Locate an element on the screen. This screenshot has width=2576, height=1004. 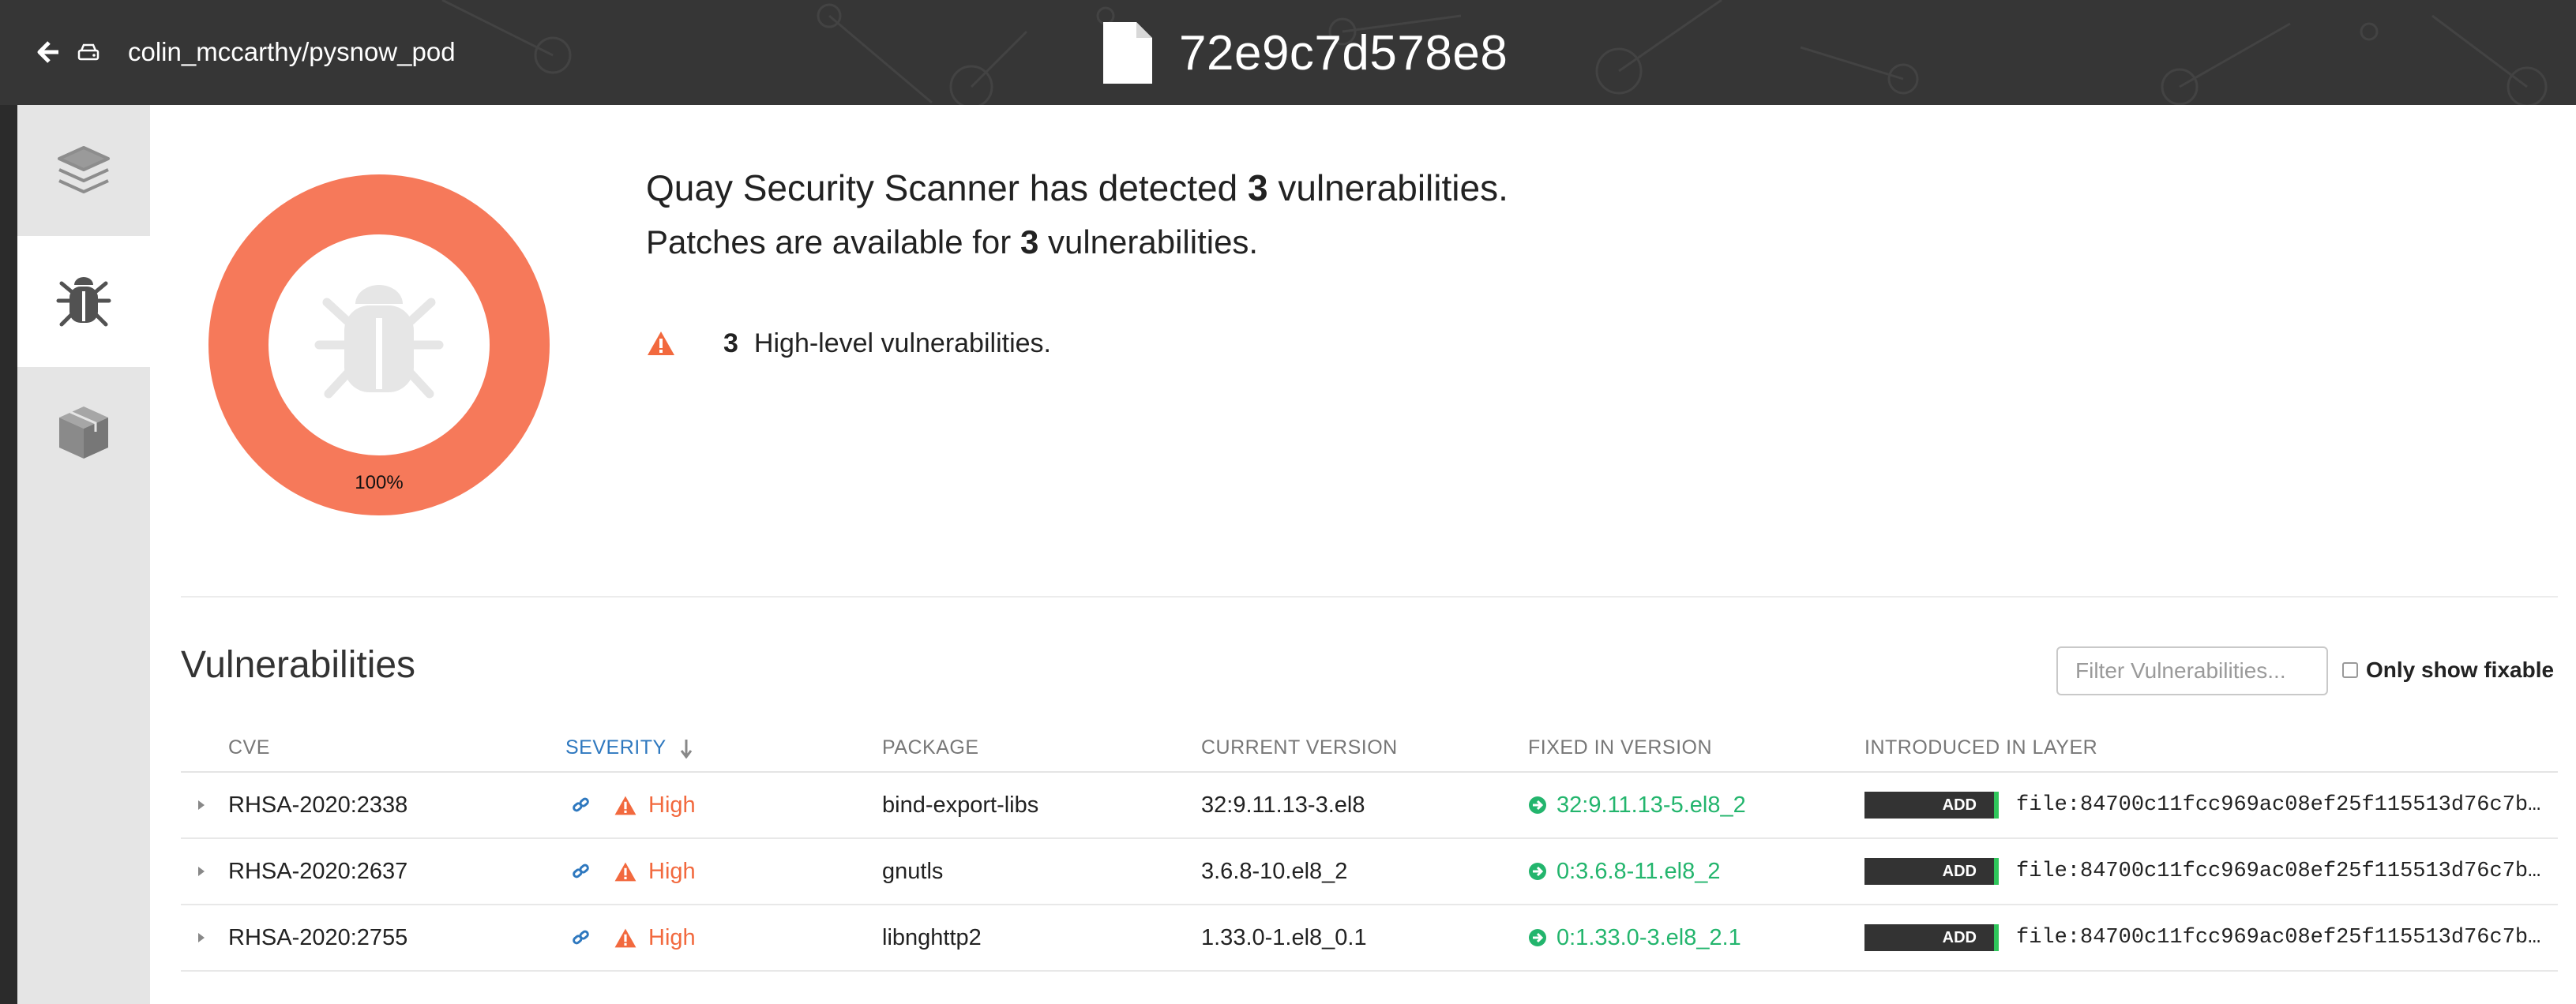
hdd-icon is located at coordinates (97, 52).